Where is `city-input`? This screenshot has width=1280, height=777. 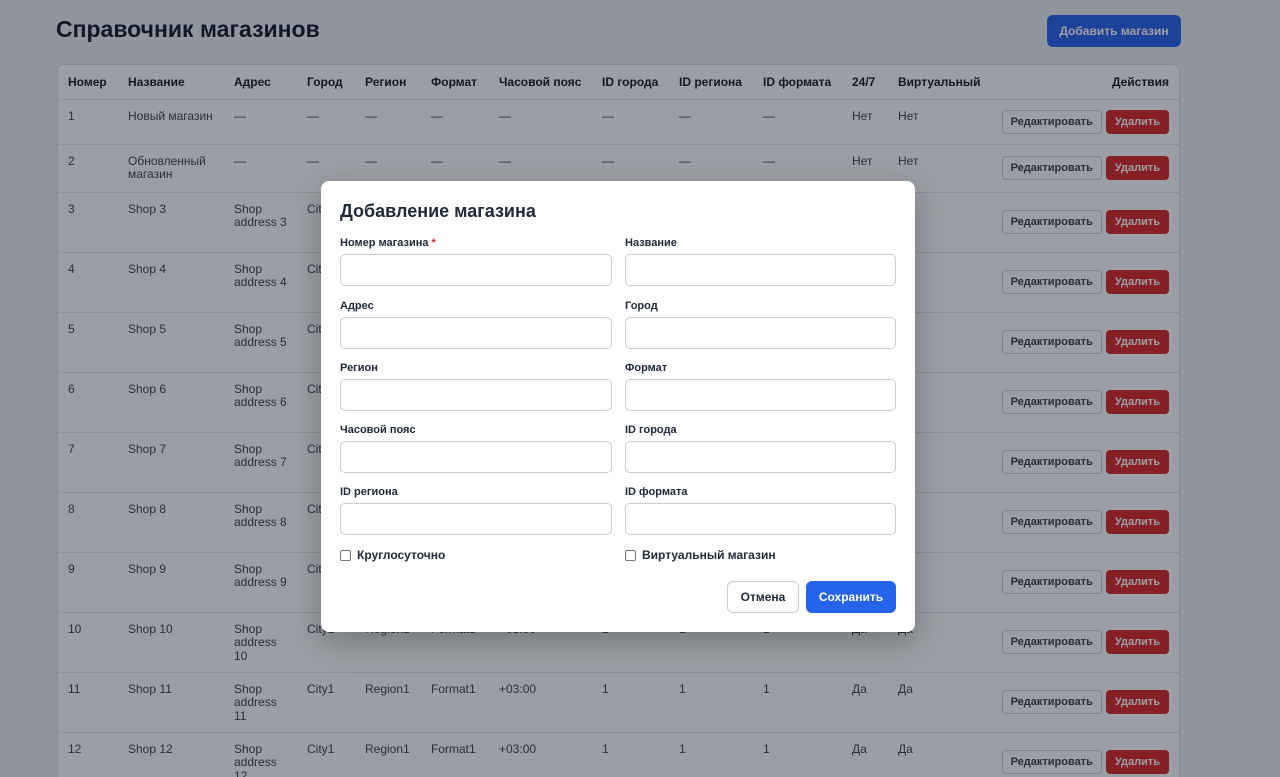
city-input is located at coordinates (760, 333).